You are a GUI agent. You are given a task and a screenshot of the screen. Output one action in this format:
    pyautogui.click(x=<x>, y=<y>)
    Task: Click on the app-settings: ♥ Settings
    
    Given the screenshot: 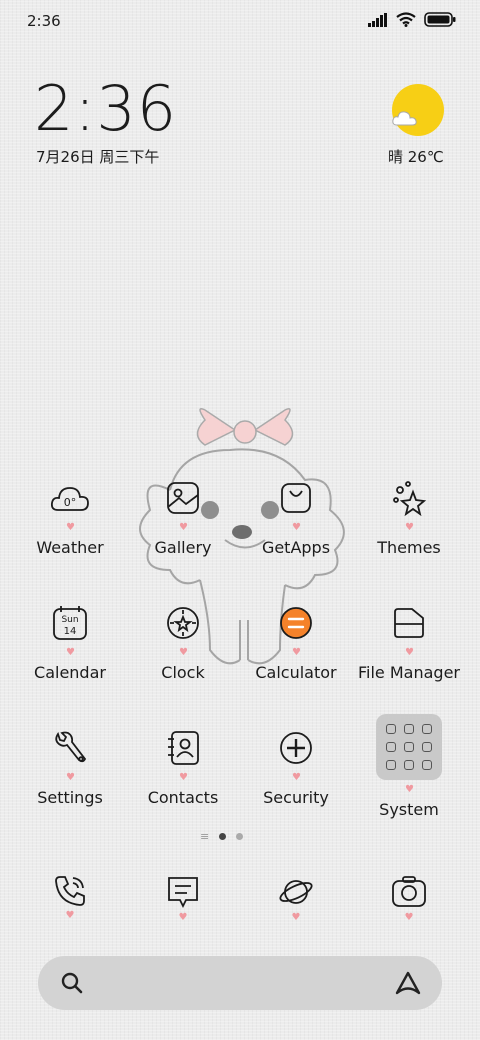 What is the action you would take?
    pyautogui.click(x=70, y=767)
    